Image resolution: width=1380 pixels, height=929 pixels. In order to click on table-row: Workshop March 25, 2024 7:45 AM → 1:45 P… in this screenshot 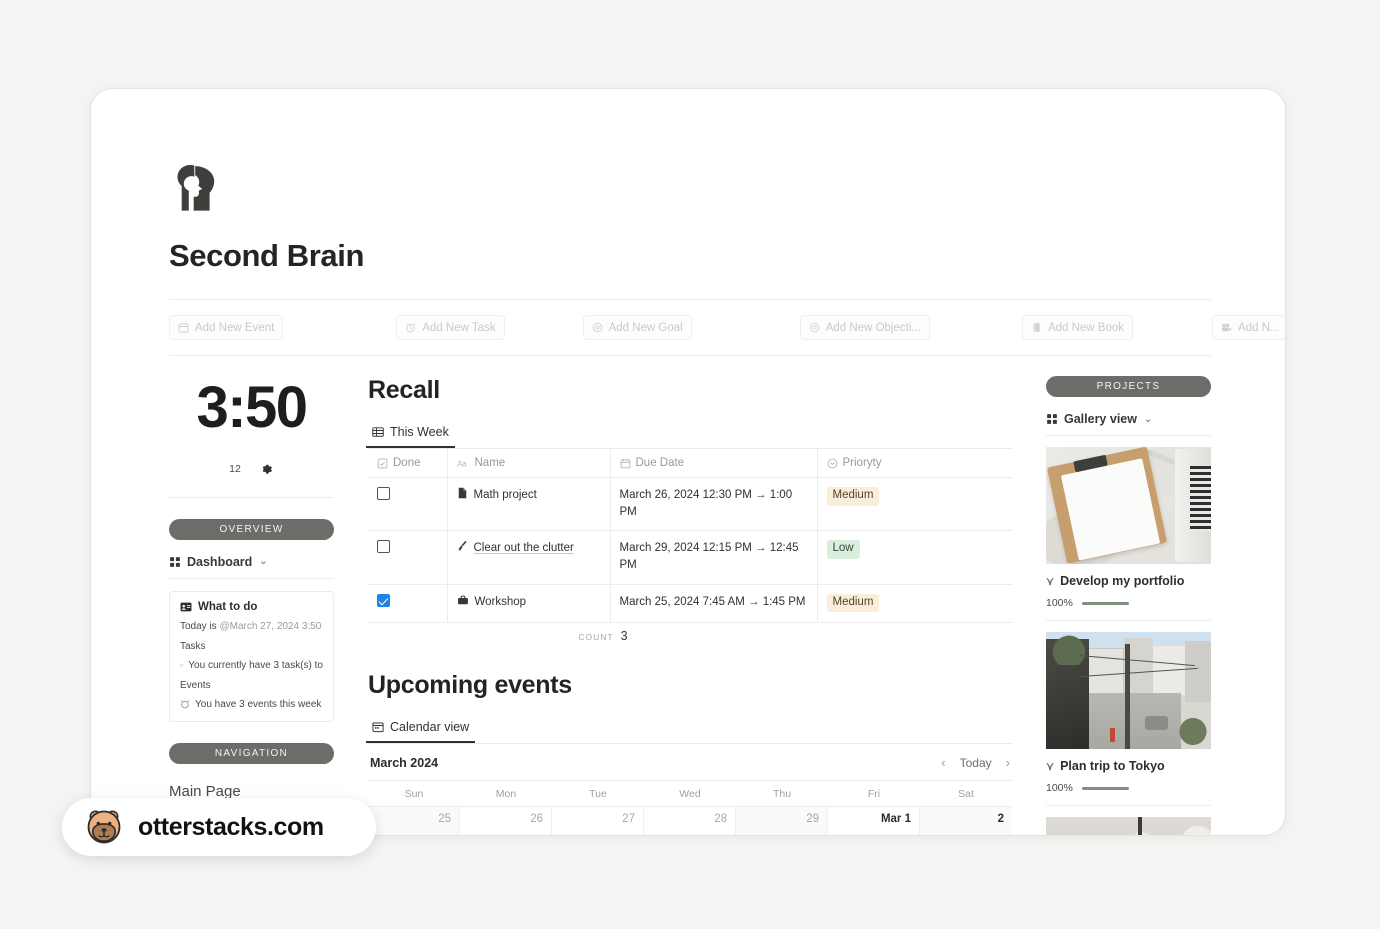, I will do `click(690, 604)`.